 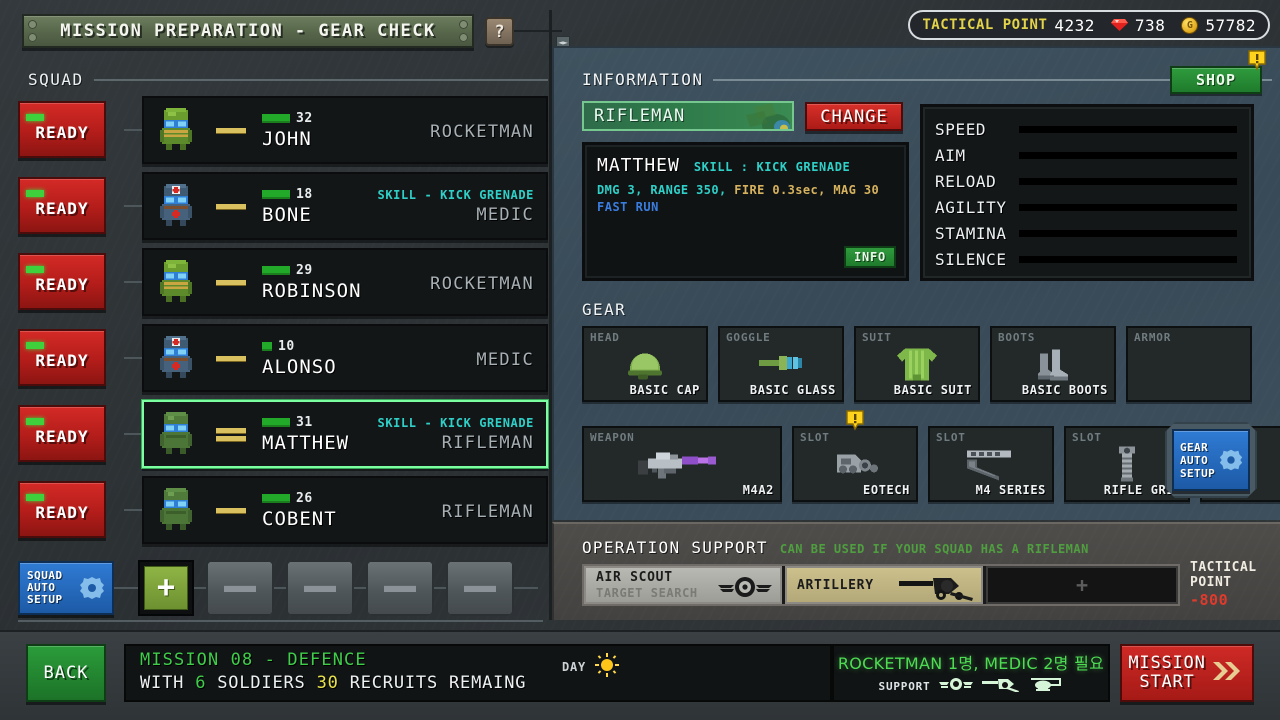 I want to click on dash-icon, so click(x=320, y=588).